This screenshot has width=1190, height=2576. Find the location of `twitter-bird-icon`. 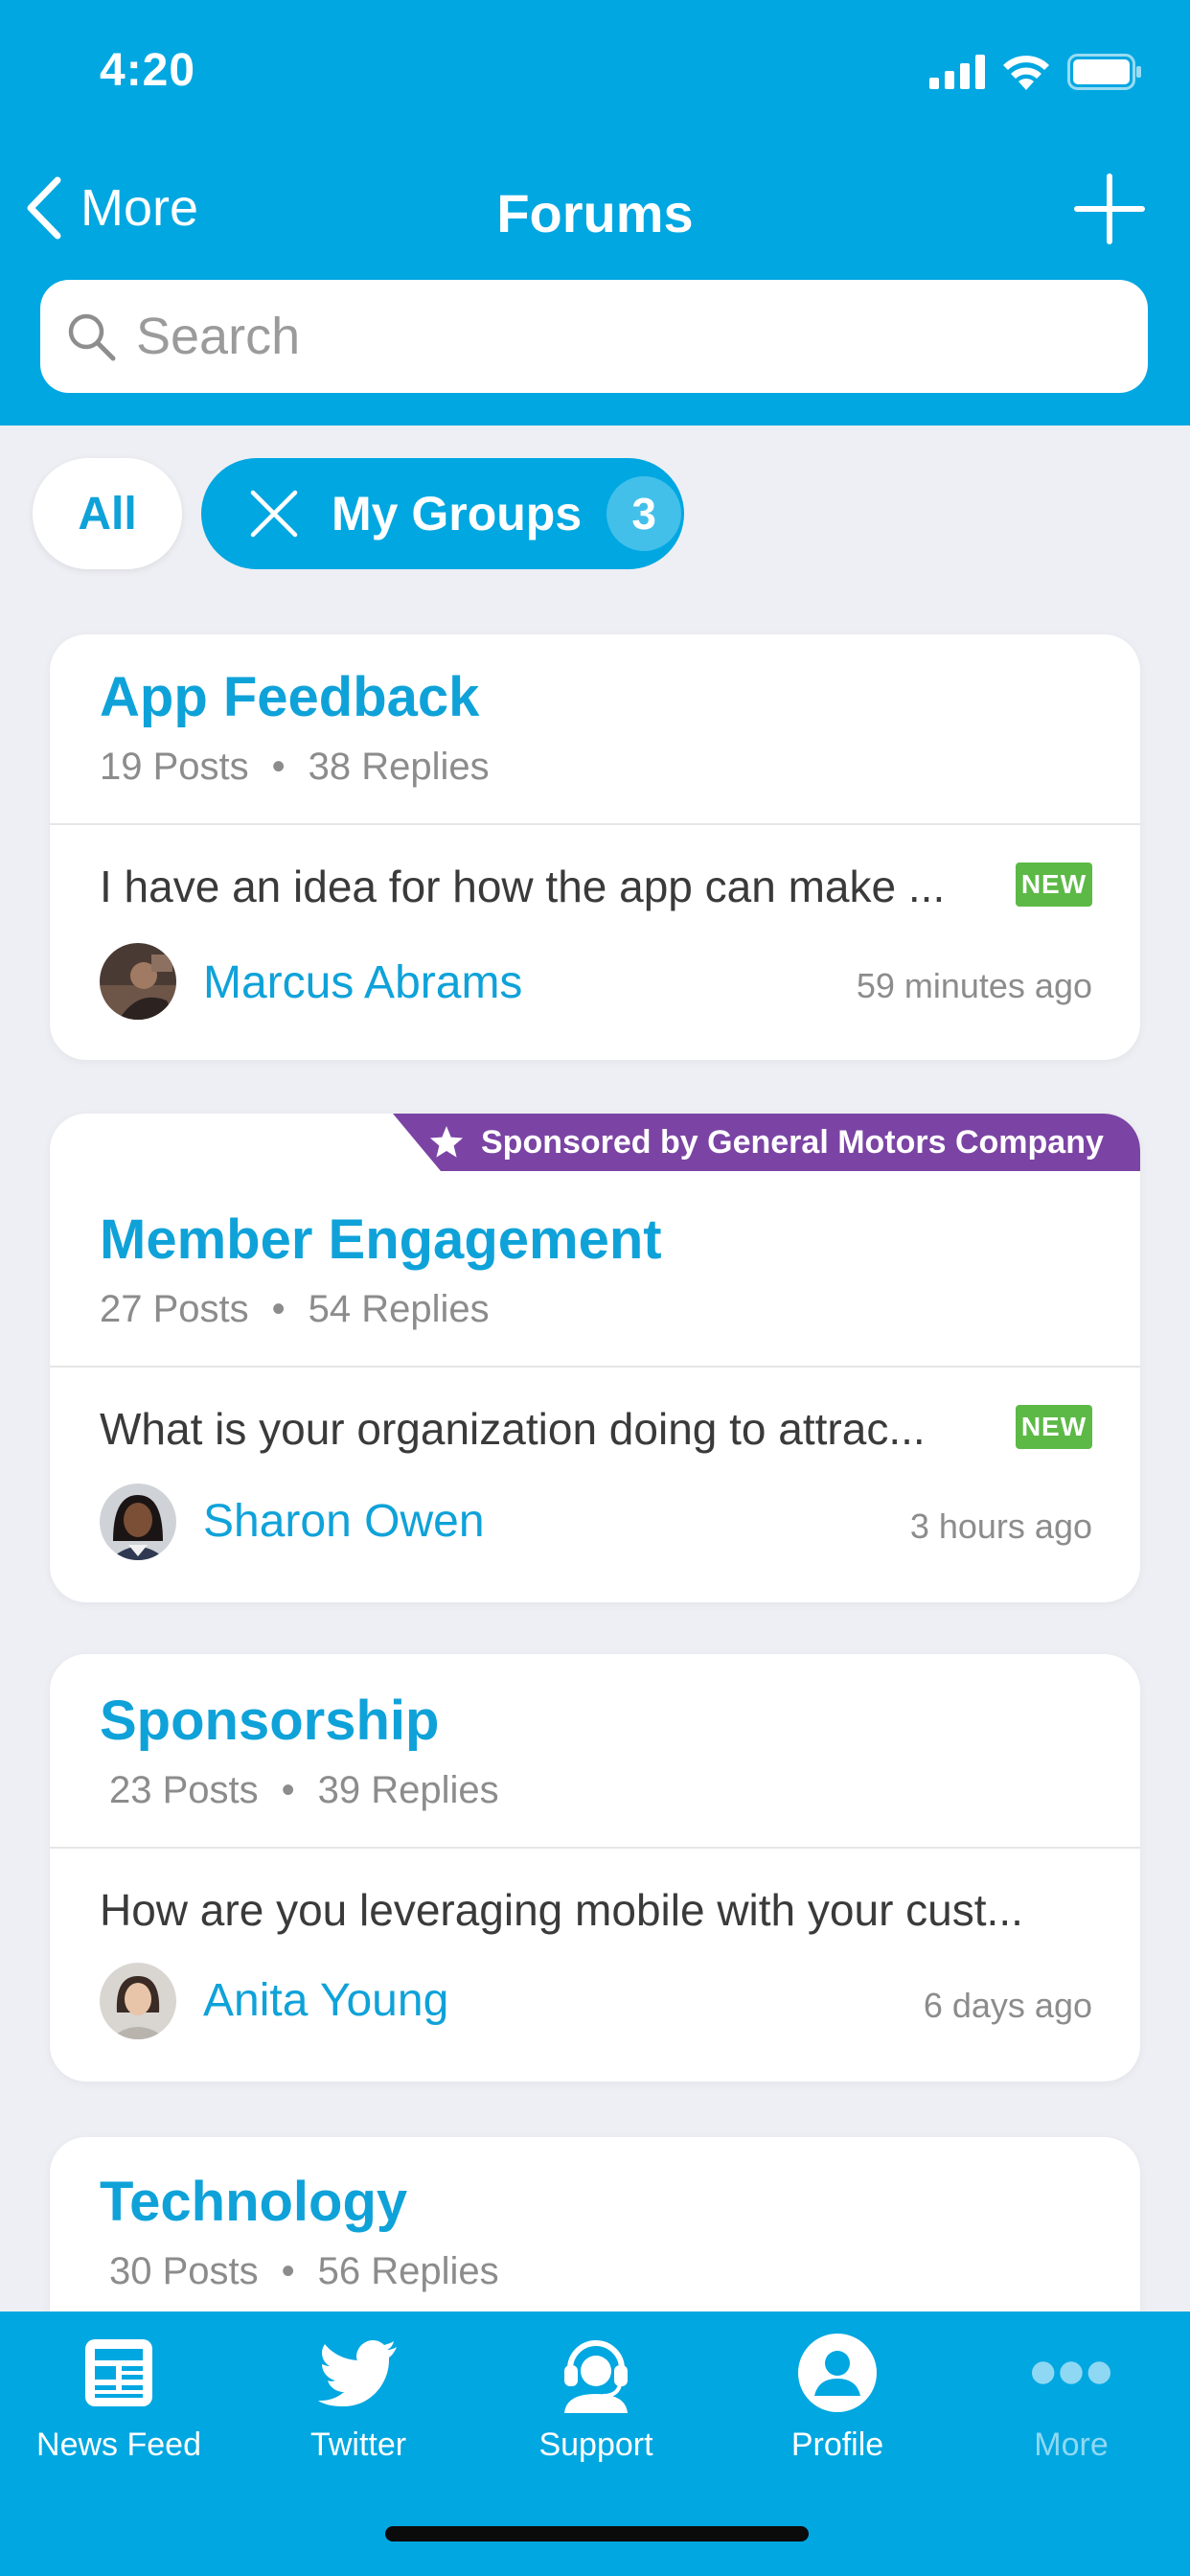

twitter-bird-icon is located at coordinates (358, 2373).